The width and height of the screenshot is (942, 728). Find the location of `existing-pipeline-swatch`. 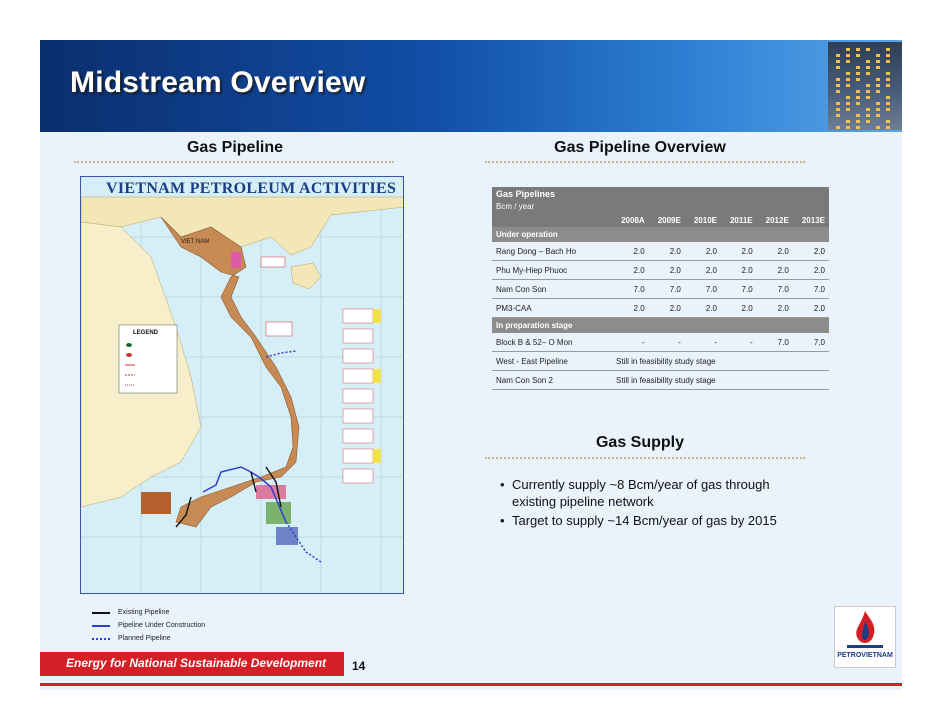

existing-pipeline-swatch is located at coordinates (101, 612).